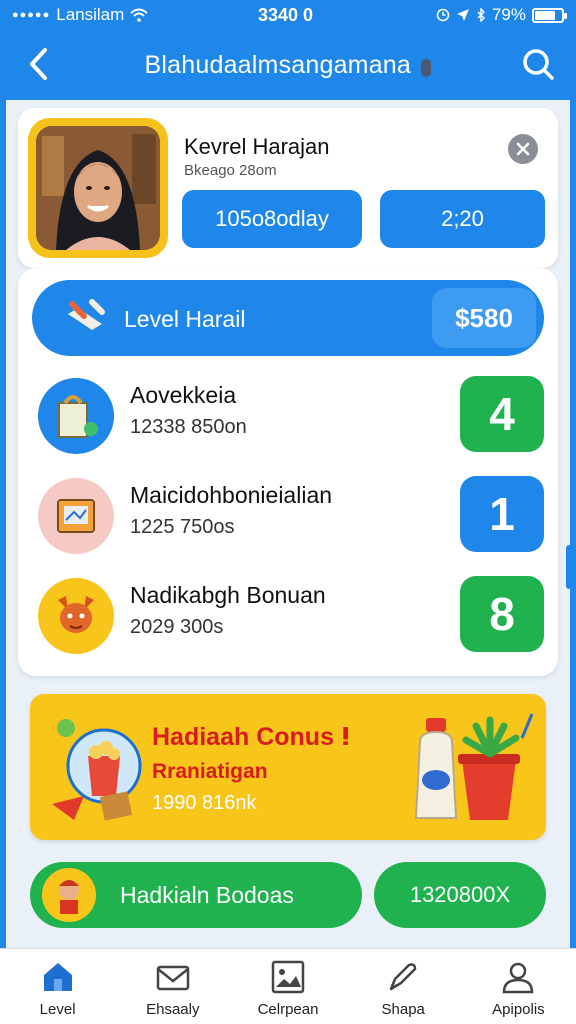  Describe the element at coordinates (403, 977) in the screenshot. I see `pen-icon` at that location.